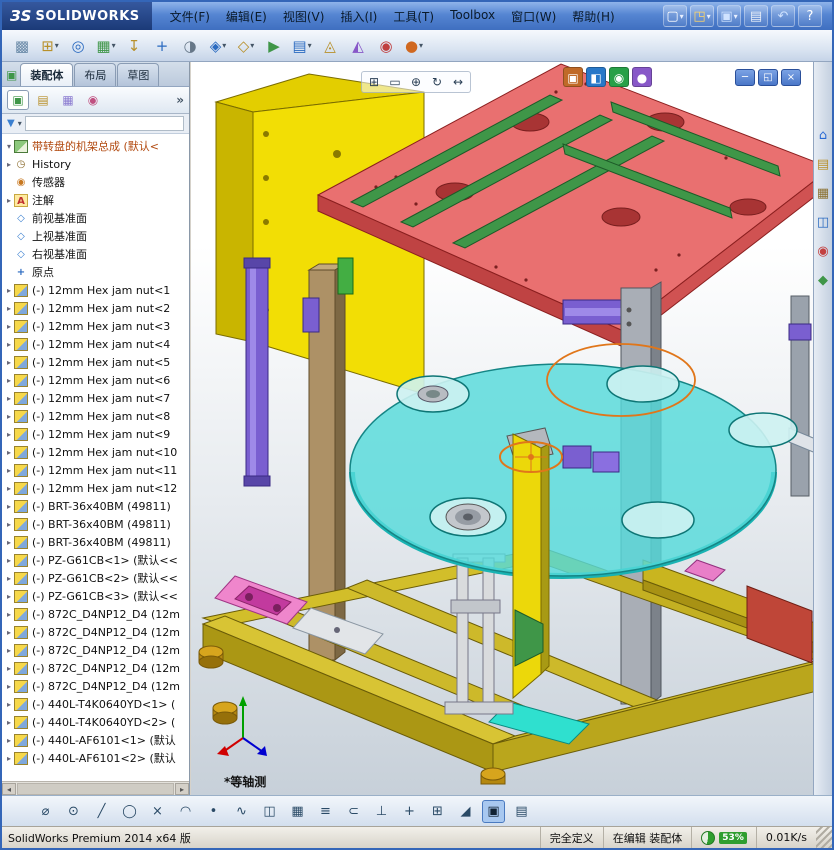 This screenshot has height=850, width=834. I want to click on tree-item: 上视基准面, so click(96, 236).